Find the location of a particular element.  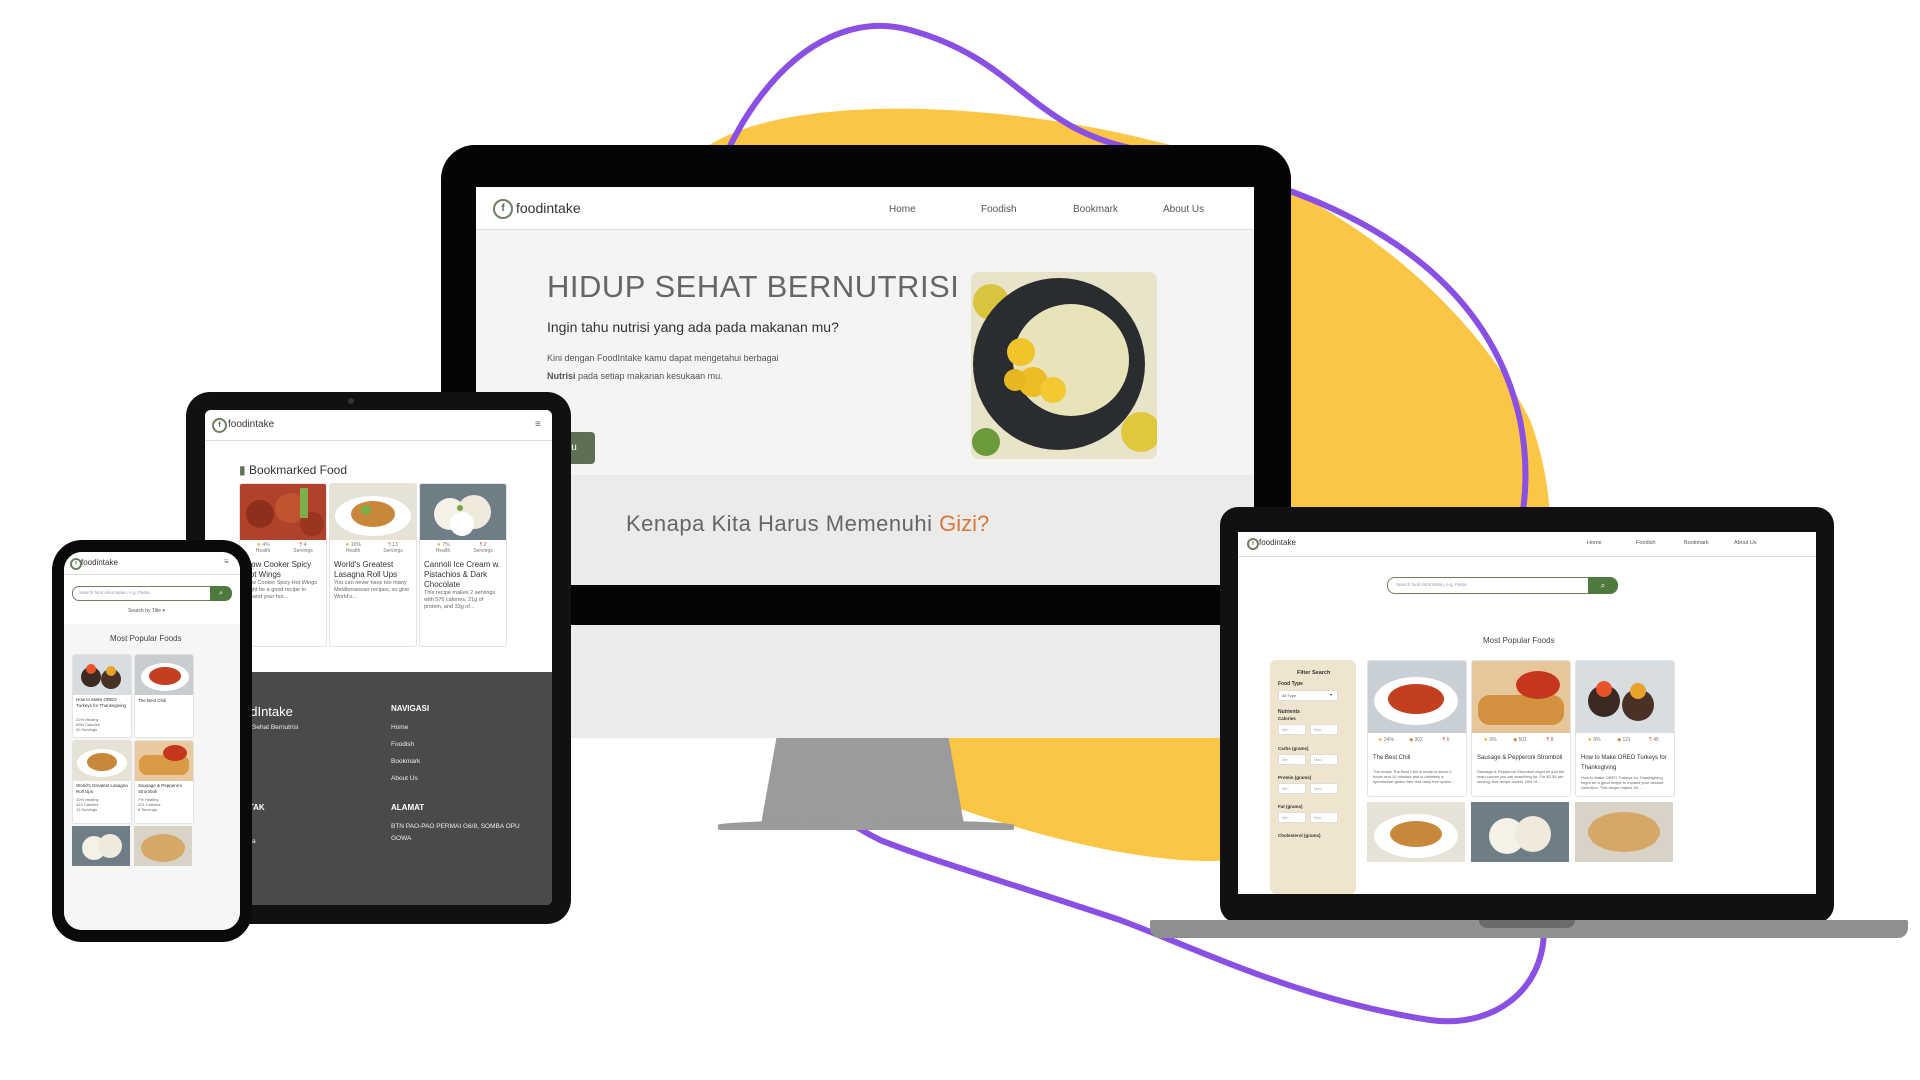

monitor-stand is located at coordinates (862, 784).